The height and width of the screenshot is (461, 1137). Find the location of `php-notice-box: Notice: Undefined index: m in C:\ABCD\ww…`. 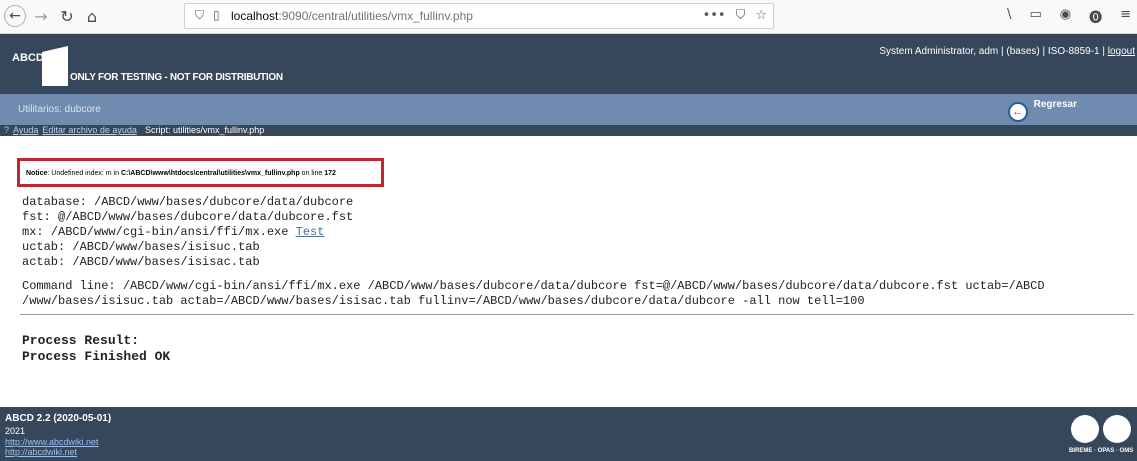

php-notice-box: Notice: Undefined index: m in C:\ABCD\ww… is located at coordinates (200, 172).